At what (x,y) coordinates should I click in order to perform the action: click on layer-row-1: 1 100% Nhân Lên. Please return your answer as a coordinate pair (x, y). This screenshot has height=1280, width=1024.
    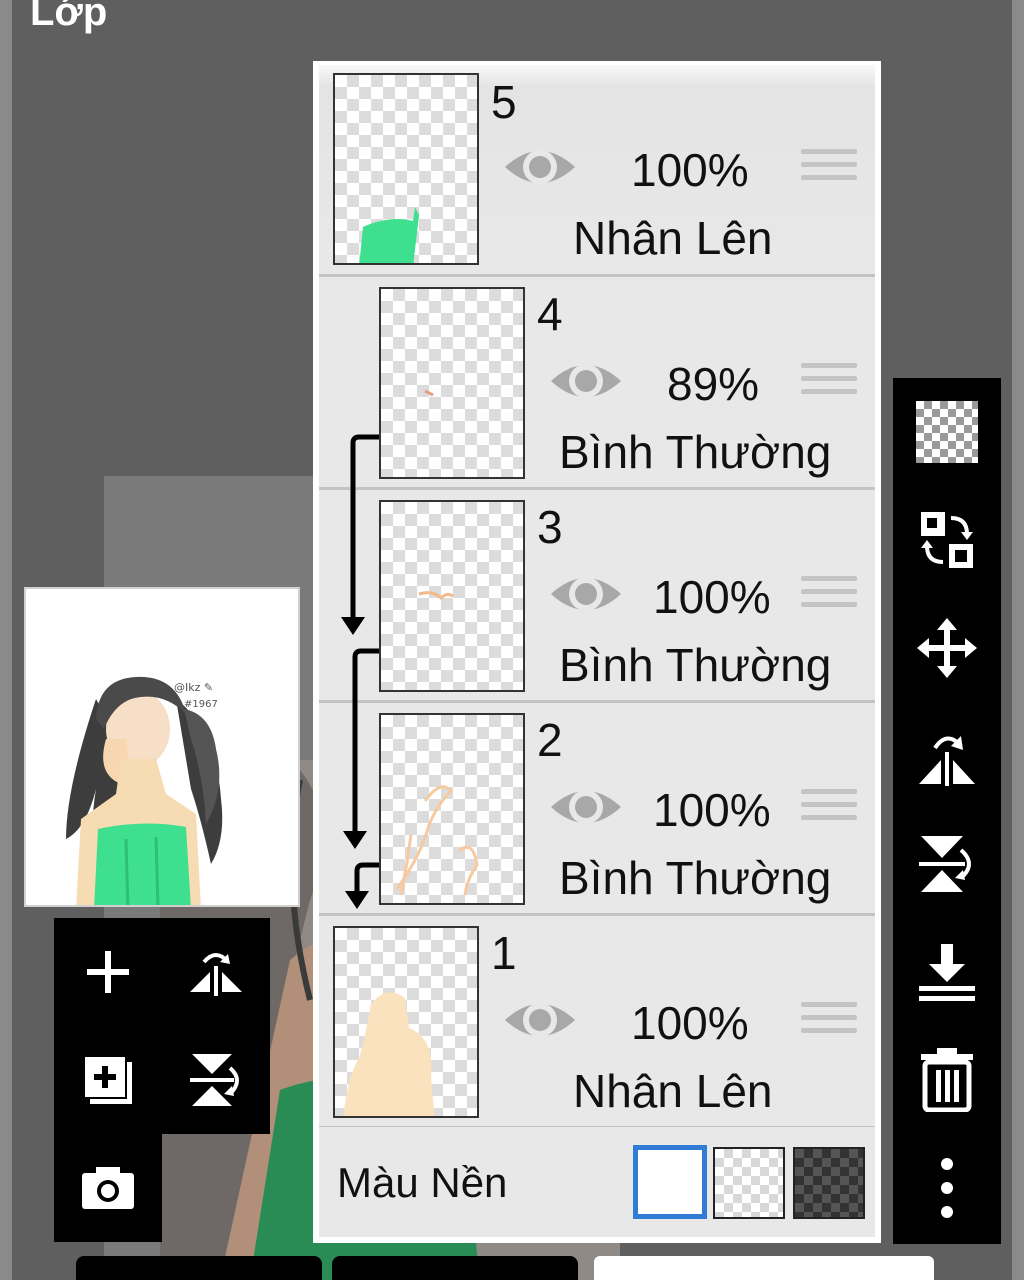
    Looking at the image, I should click on (597, 1021).